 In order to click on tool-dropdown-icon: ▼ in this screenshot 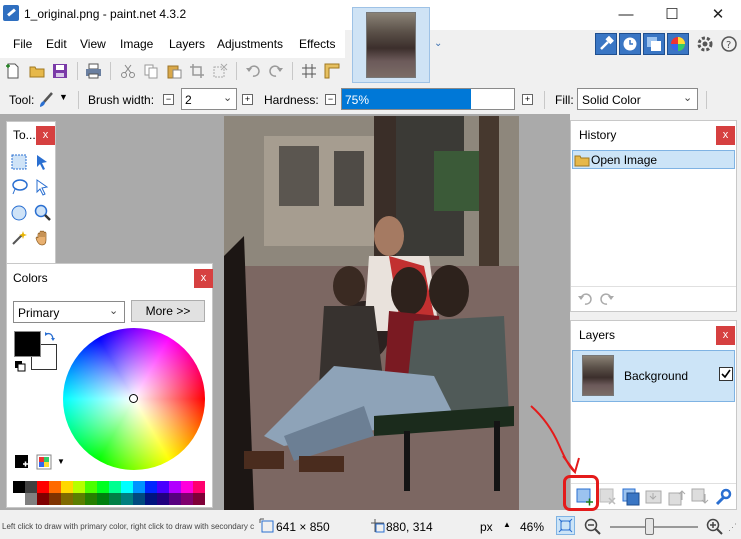, I will do `click(63, 97)`.